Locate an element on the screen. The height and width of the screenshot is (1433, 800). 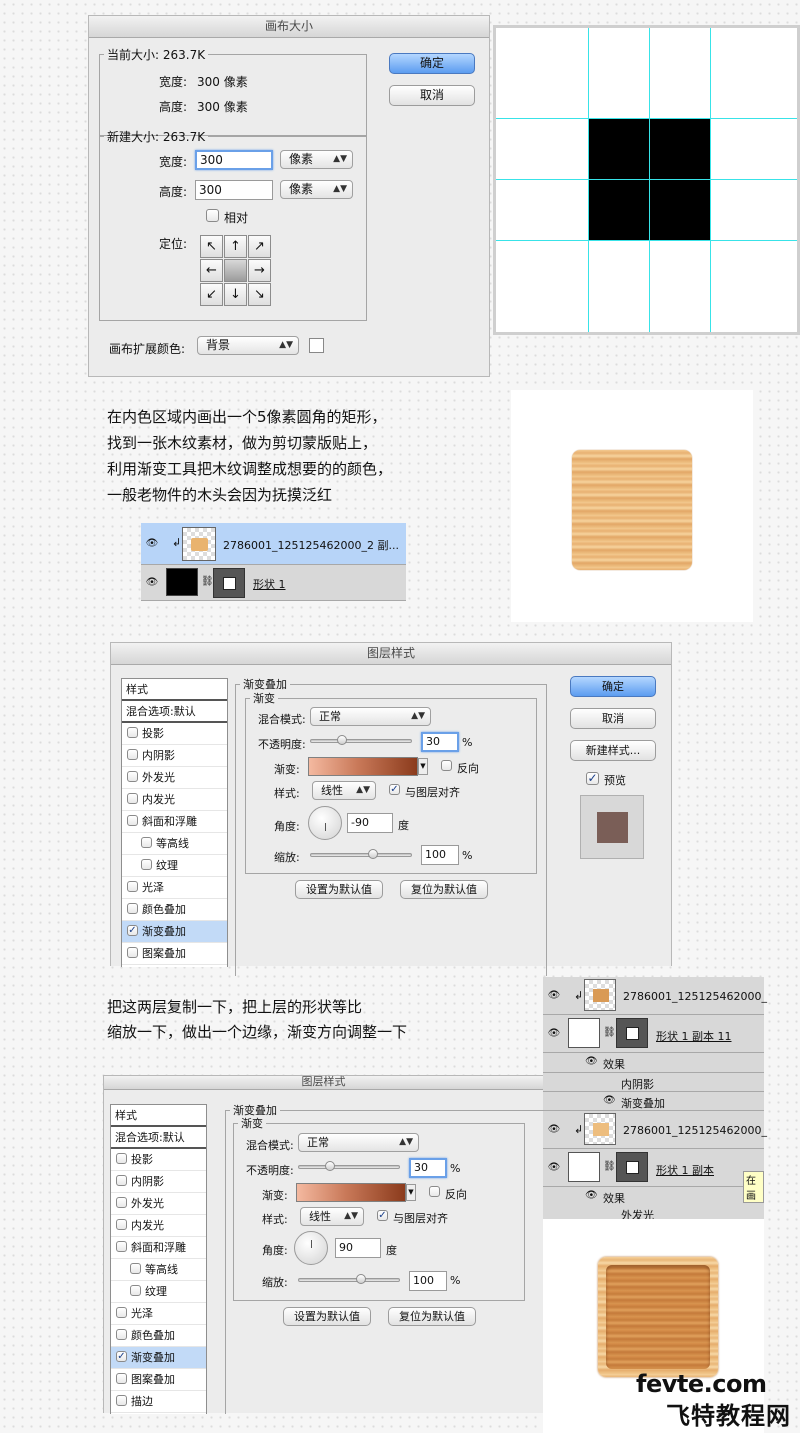
width-unit-select: 像素 ▲▼ is located at coordinates (316, 159).